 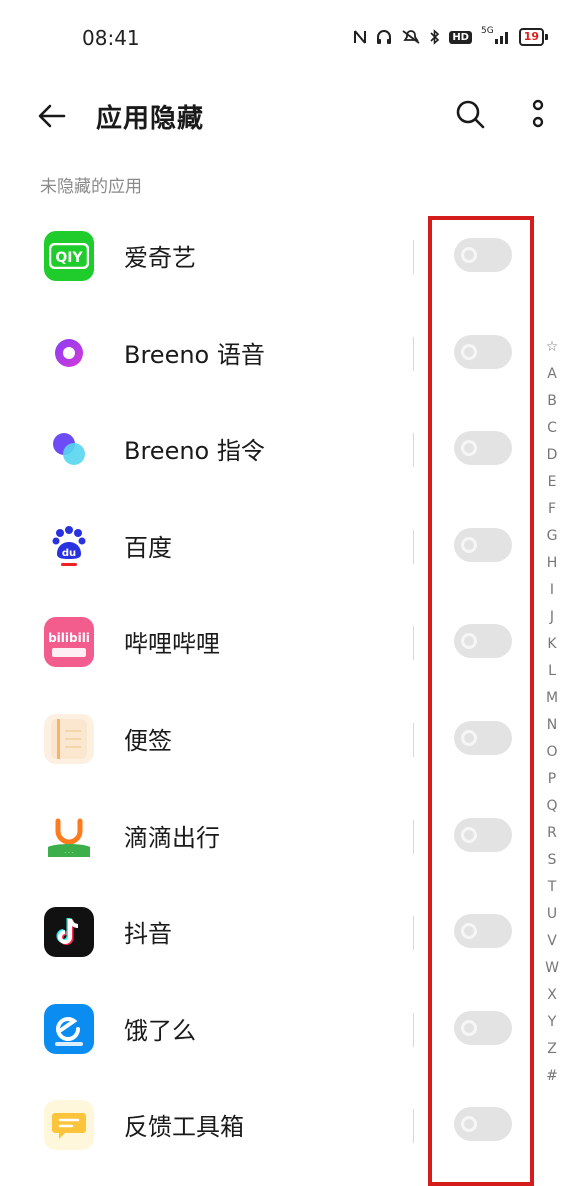 What do you see at coordinates (270, 642) in the screenshot?
I see `list-item: bilibili 哔哩哔哩` at bounding box center [270, 642].